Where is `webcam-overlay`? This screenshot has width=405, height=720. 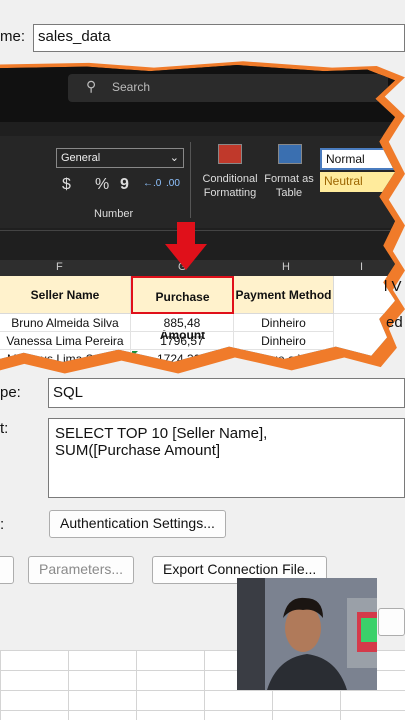 webcam-overlay is located at coordinates (307, 634).